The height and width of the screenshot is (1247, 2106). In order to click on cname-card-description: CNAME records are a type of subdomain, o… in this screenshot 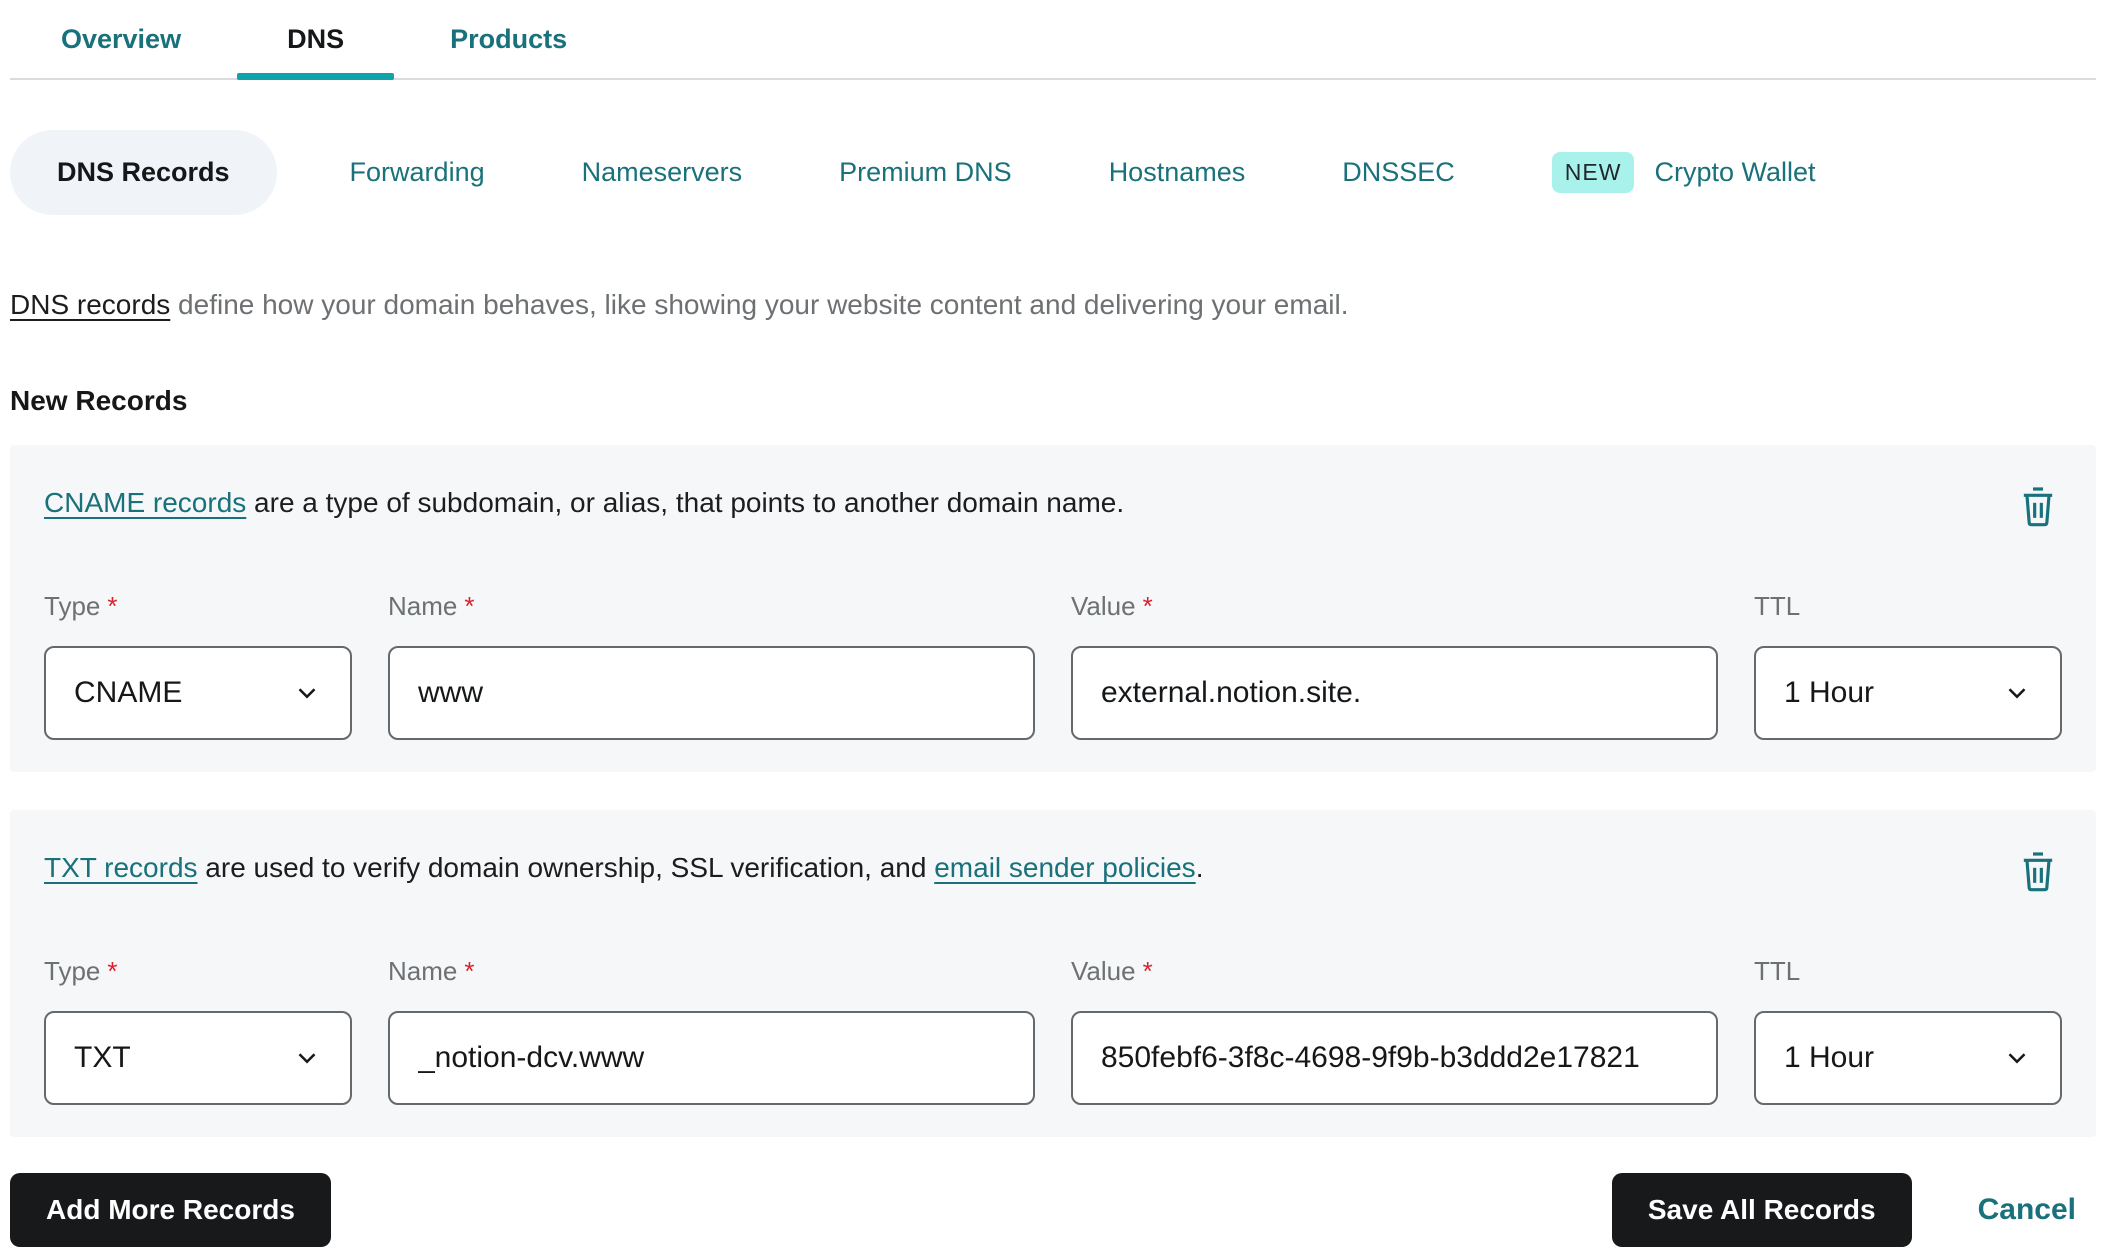, I will do `click(584, 503)`.